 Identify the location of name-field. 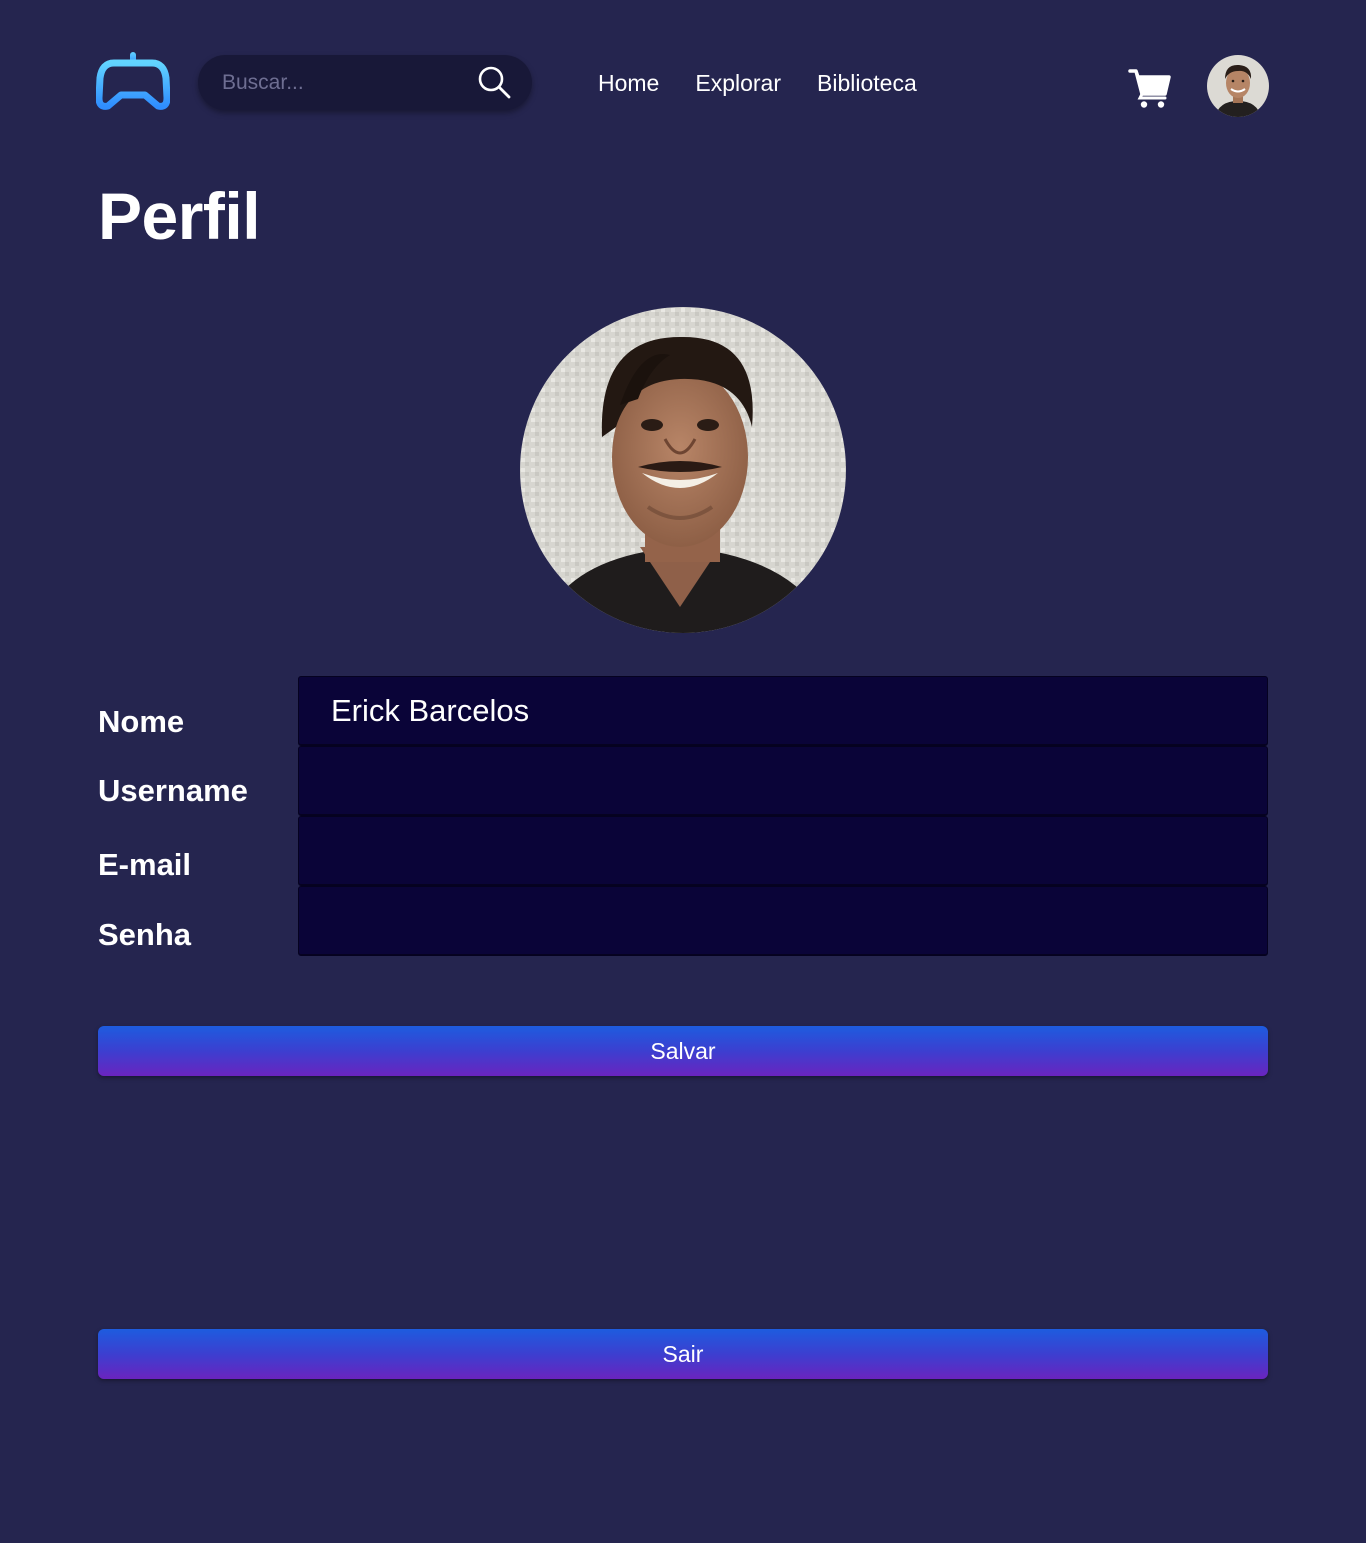
(783, 711).